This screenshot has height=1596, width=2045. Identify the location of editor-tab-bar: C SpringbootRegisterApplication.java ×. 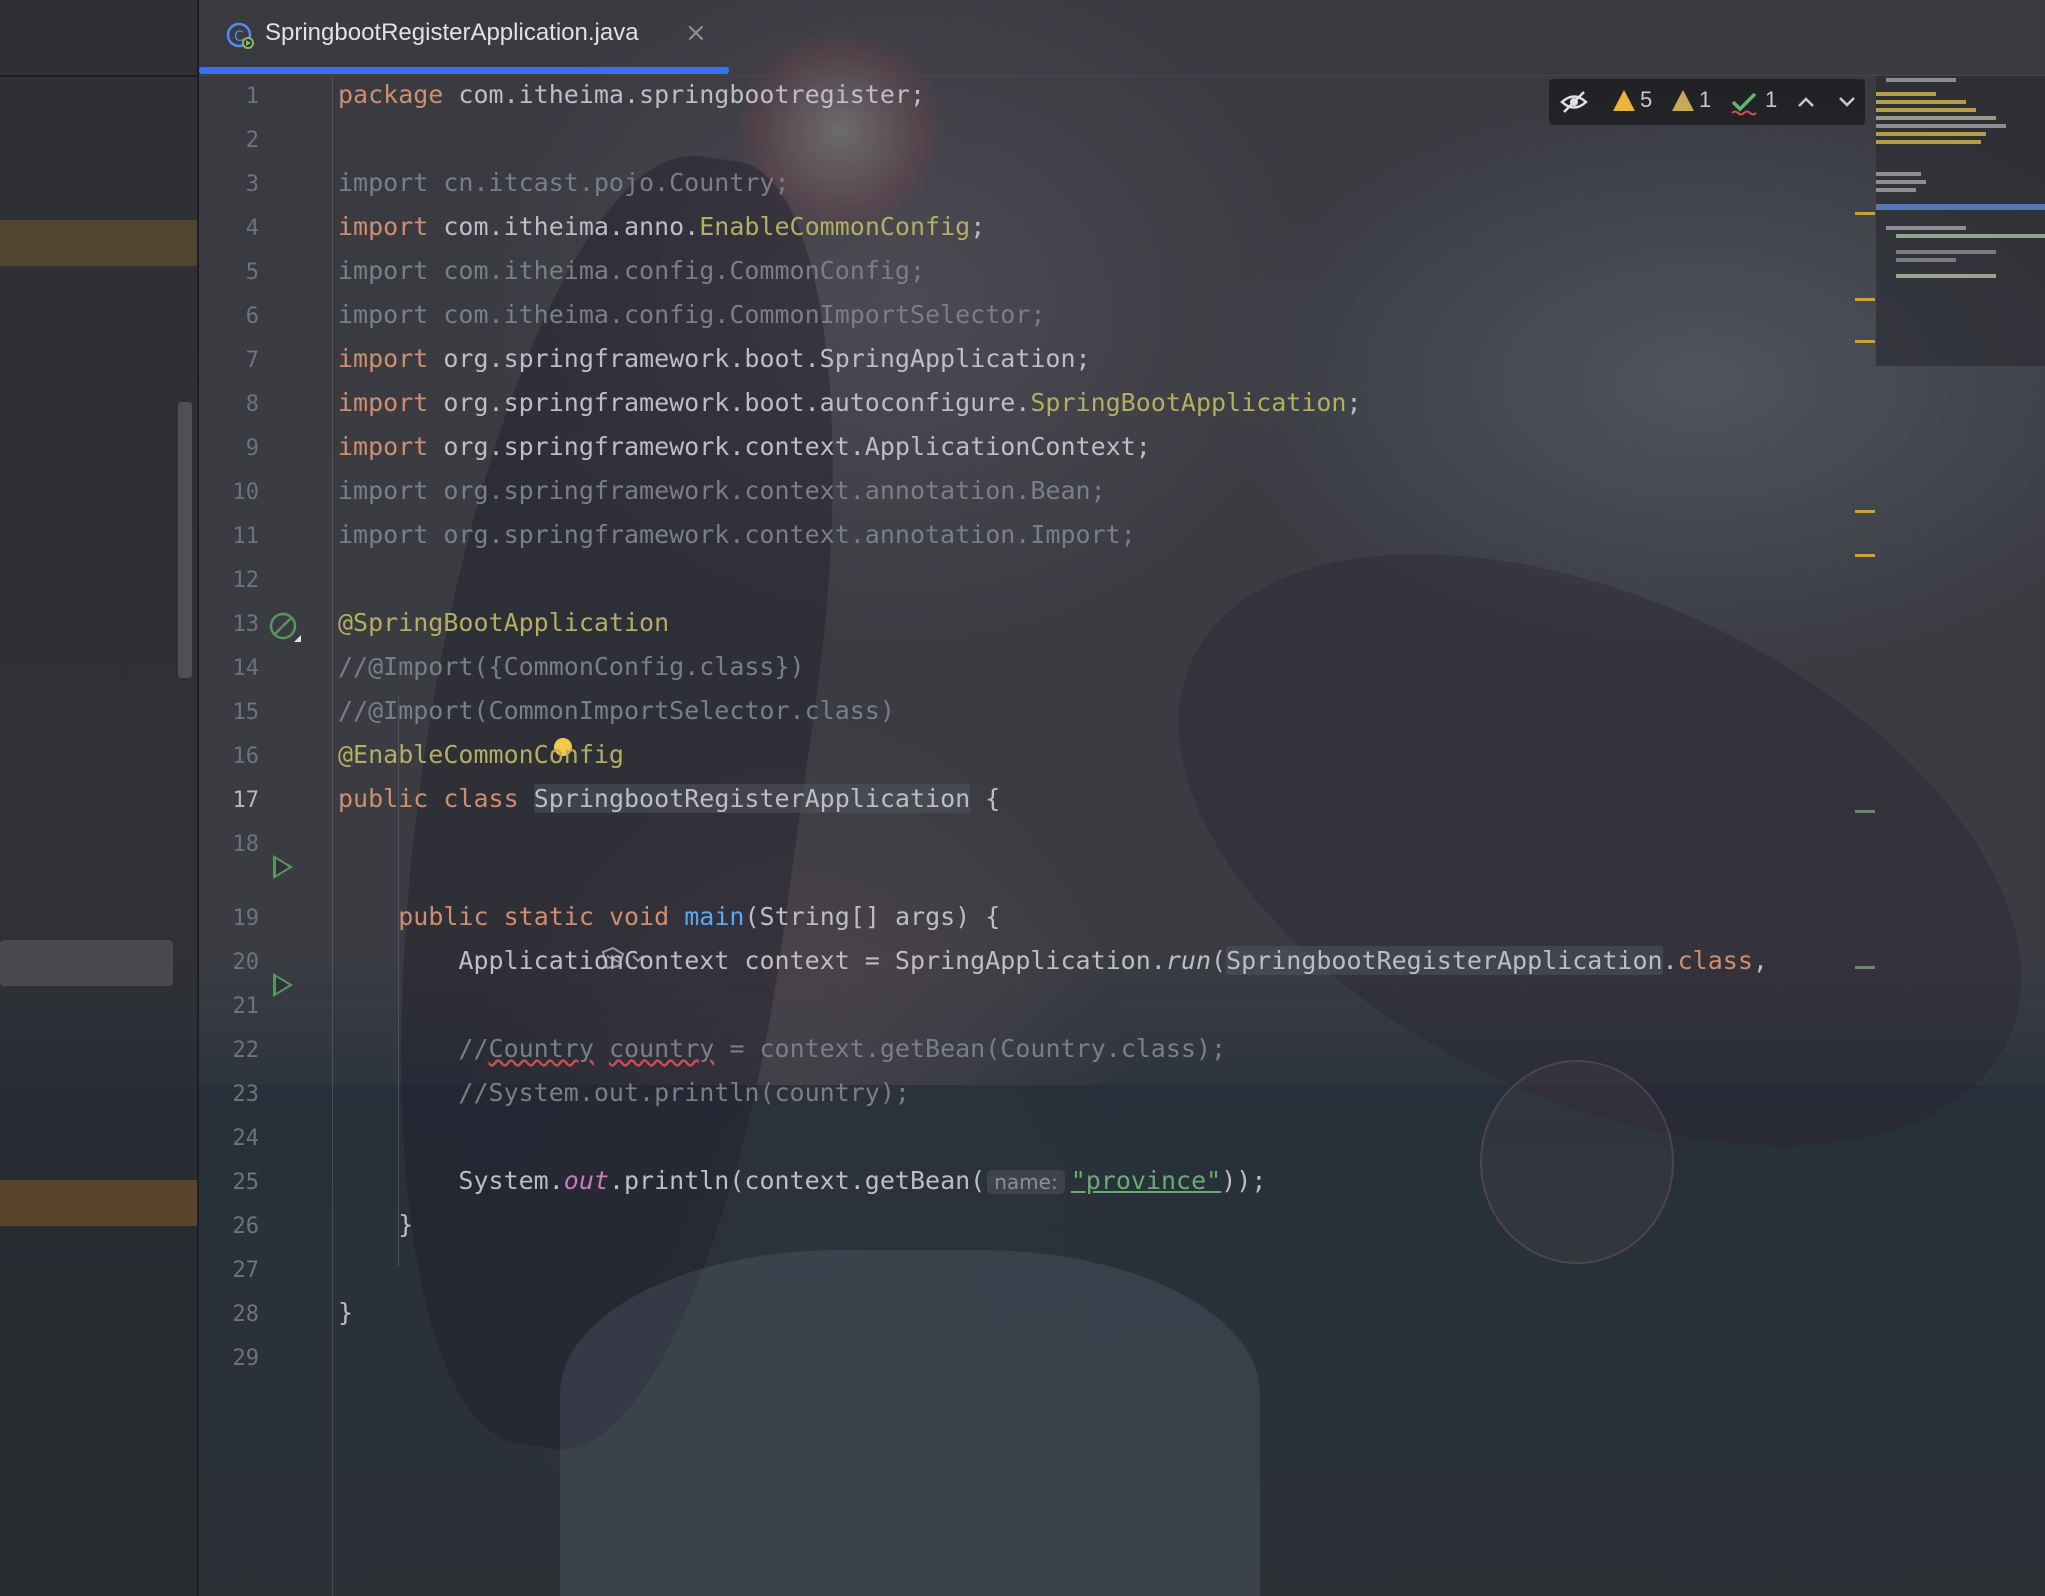
(1122, 38).